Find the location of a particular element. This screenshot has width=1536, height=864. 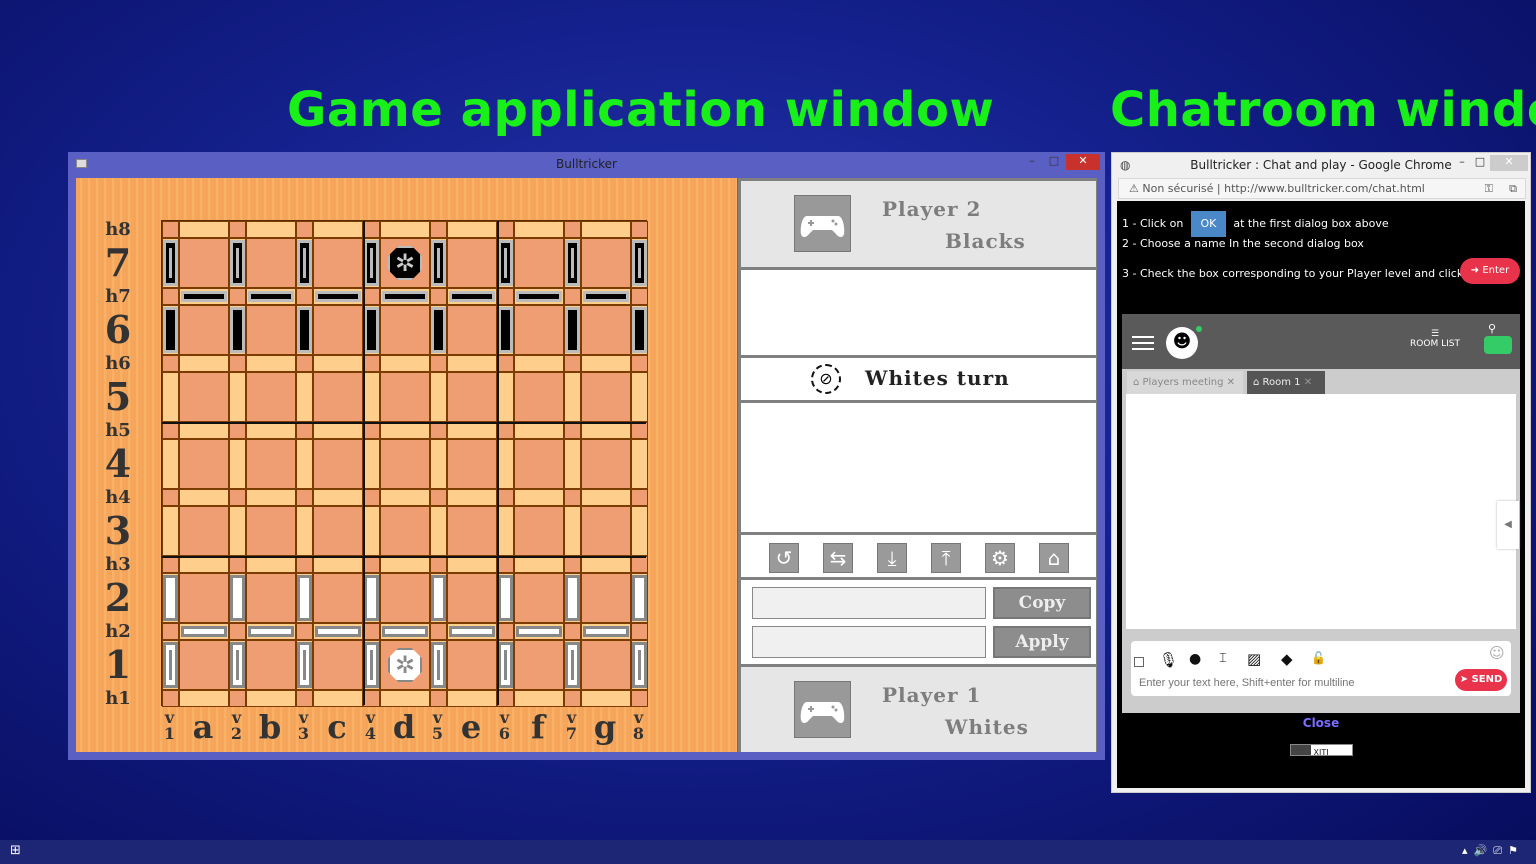

board-cell-v1-h5 is located at coordinates (170, 430).